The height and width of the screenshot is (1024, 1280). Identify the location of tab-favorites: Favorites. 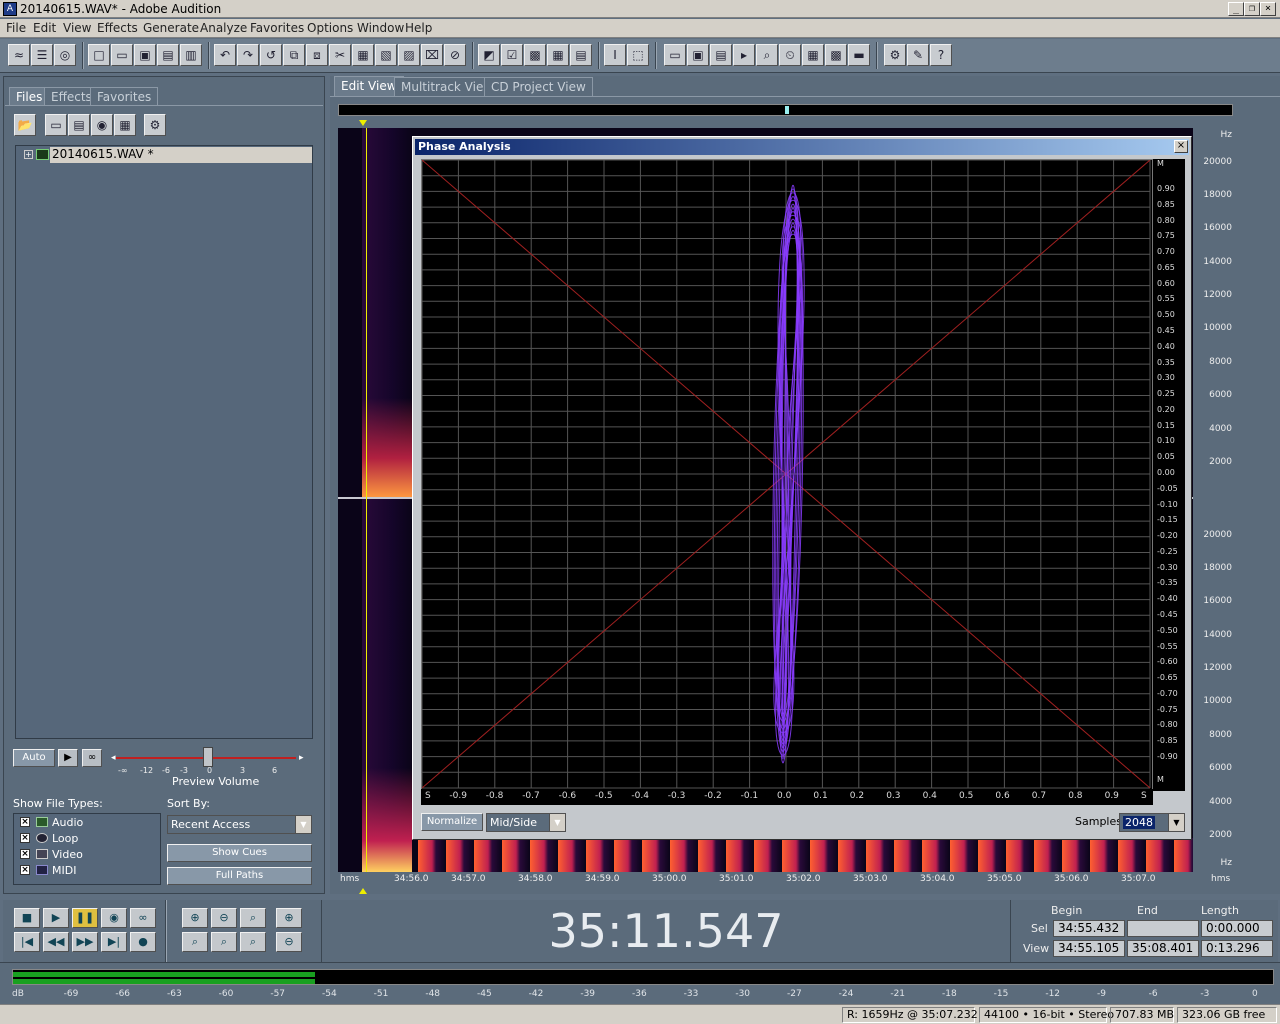
(124, 96).